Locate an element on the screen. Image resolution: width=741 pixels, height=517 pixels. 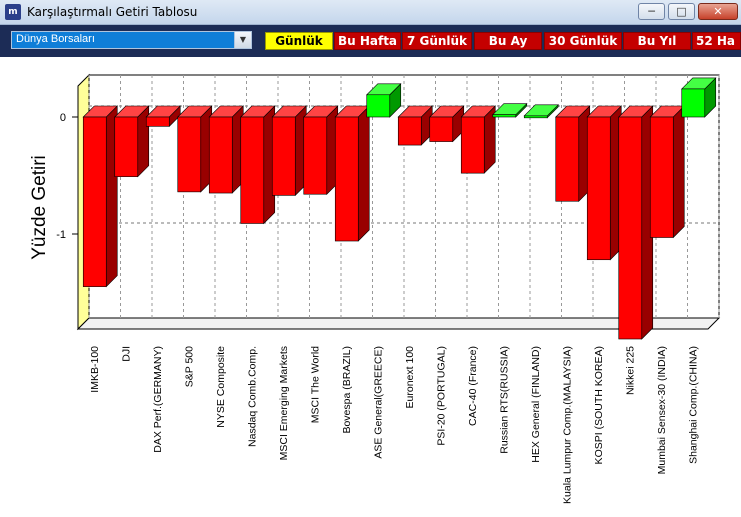
tab-this-week: Bu Hafta is located at coordinates (367, 41).